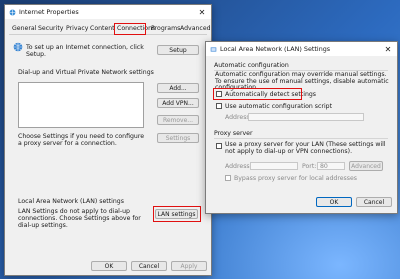 This screenshot has height=279, width=400. I want to click on lan-titlebar: Local Area Network (LAN) Settings ✕, so click(301, 49).